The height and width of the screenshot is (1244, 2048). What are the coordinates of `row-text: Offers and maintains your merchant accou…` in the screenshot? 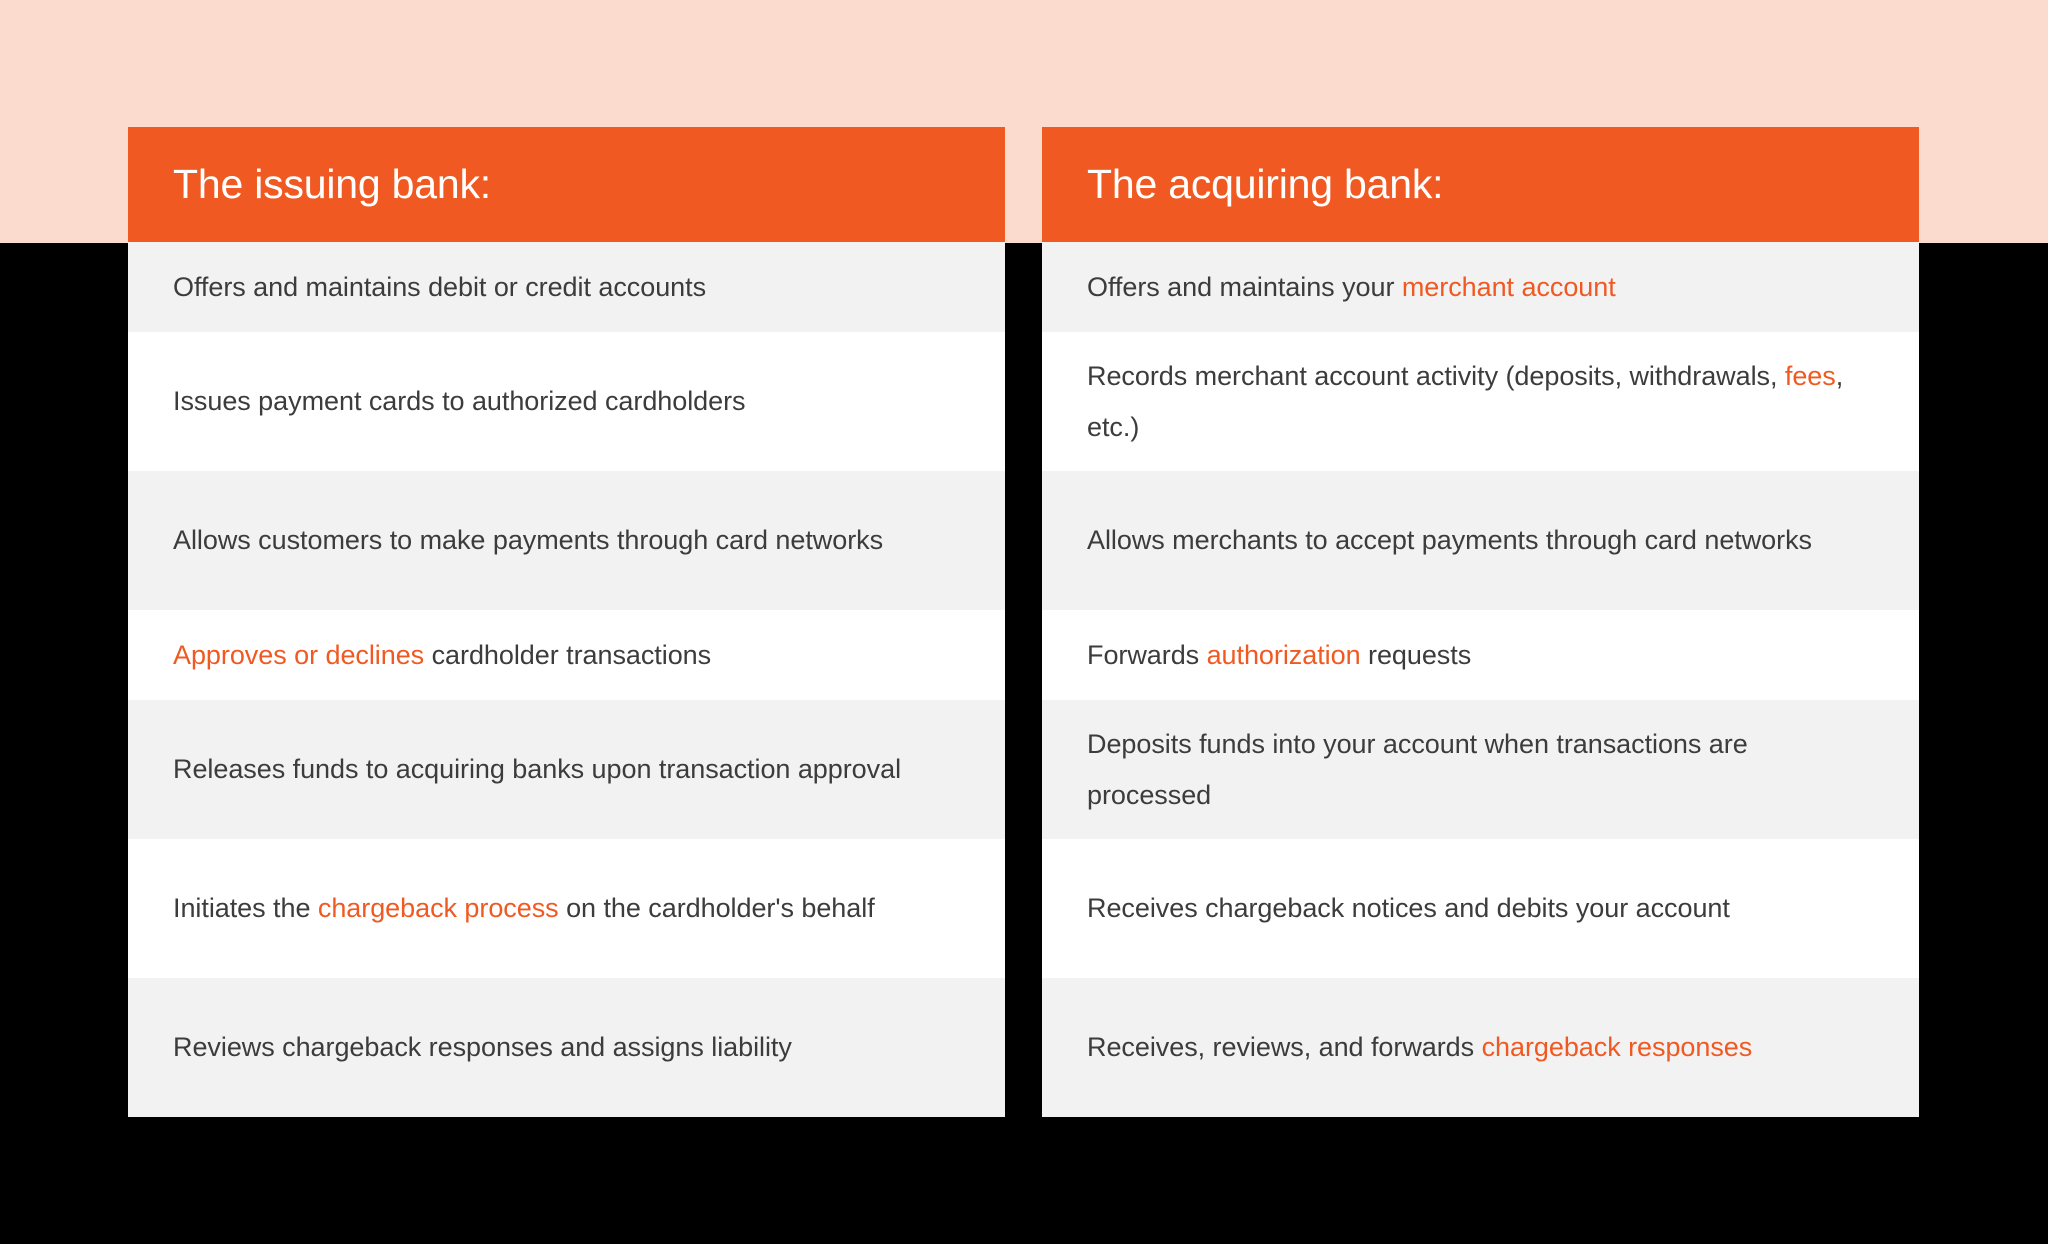 It's located at (1480, 287).